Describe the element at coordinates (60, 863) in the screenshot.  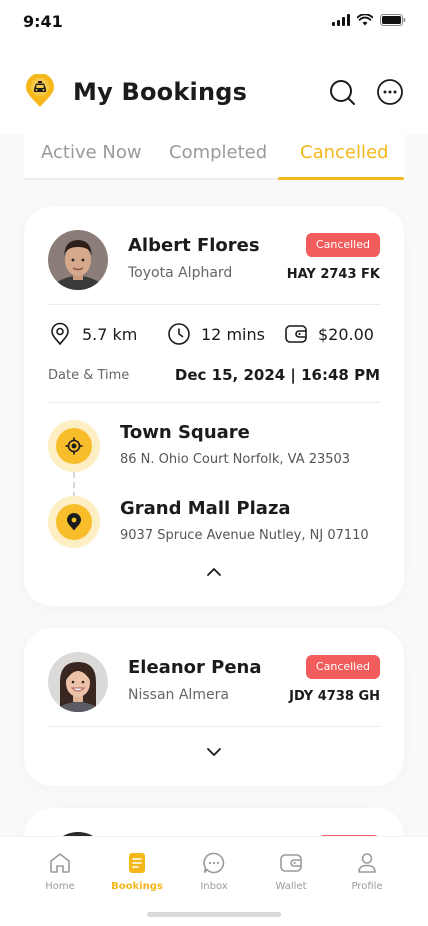
I see `home-icon` at that location.